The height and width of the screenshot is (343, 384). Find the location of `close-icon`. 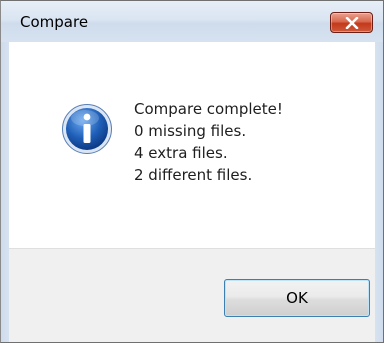

close-icon is located at coordinates (352, 23).